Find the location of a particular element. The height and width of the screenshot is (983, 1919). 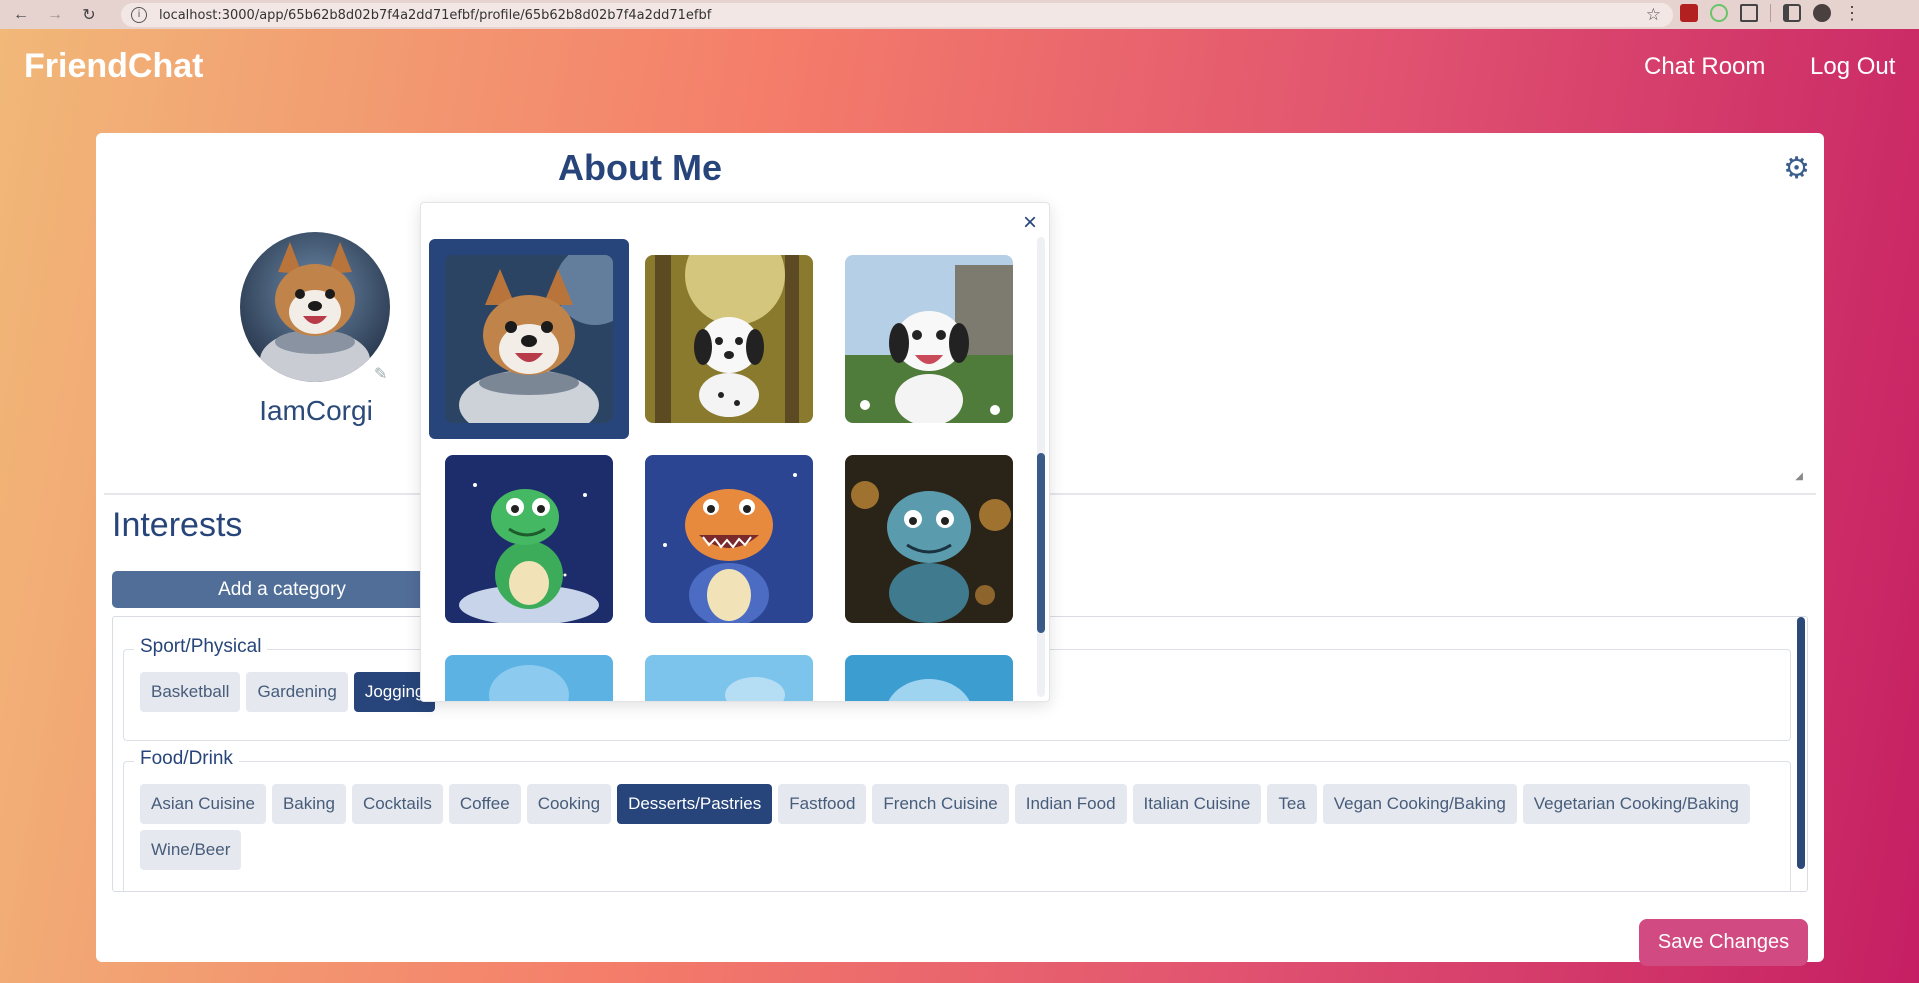

reload-icon: ↻ is located at coordinates (89, 15).